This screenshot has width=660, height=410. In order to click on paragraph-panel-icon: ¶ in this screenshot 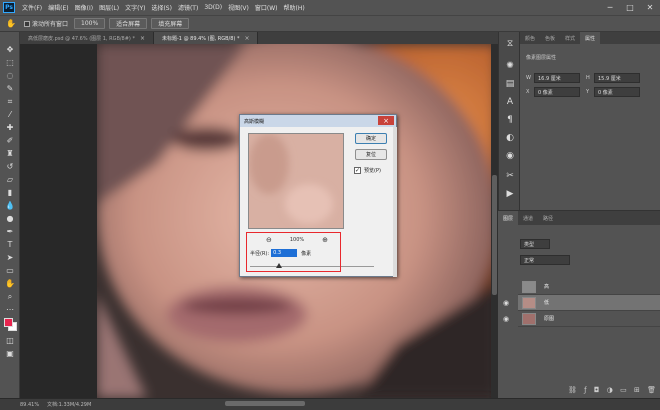, I will do `click(510, 120)`.